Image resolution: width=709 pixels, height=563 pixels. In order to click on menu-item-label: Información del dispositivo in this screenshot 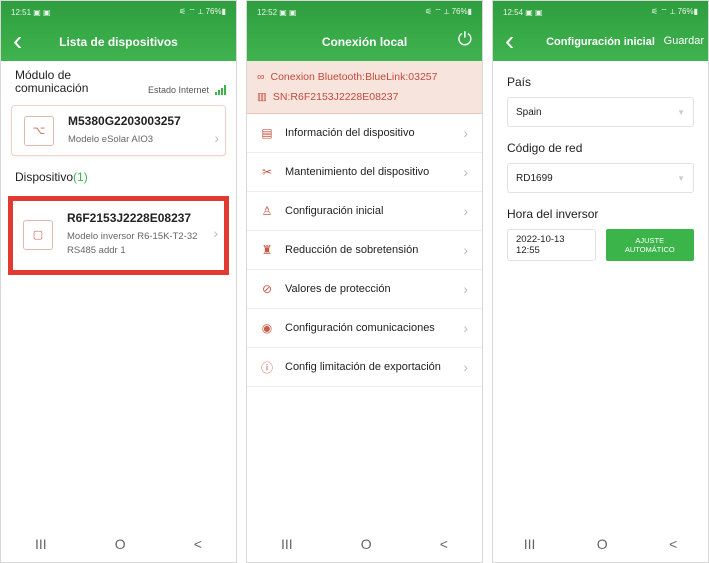, I will do `click(350, 133)`.